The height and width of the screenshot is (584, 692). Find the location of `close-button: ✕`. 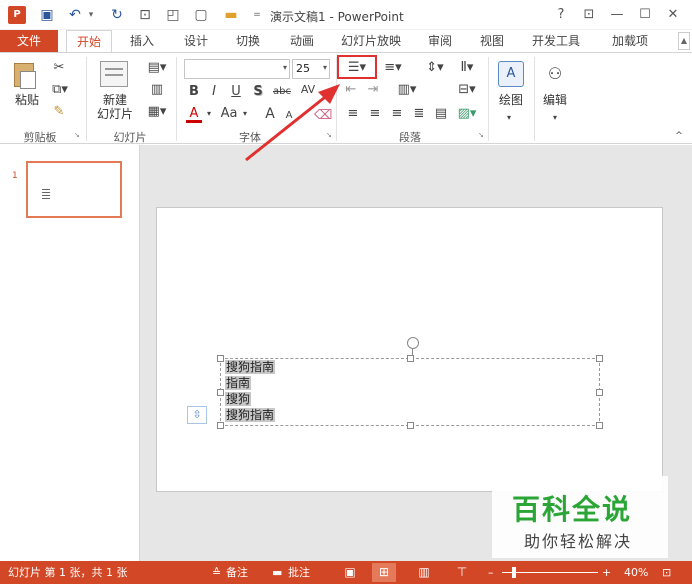

close-button: ✕ is located at coordinates (673, 15).